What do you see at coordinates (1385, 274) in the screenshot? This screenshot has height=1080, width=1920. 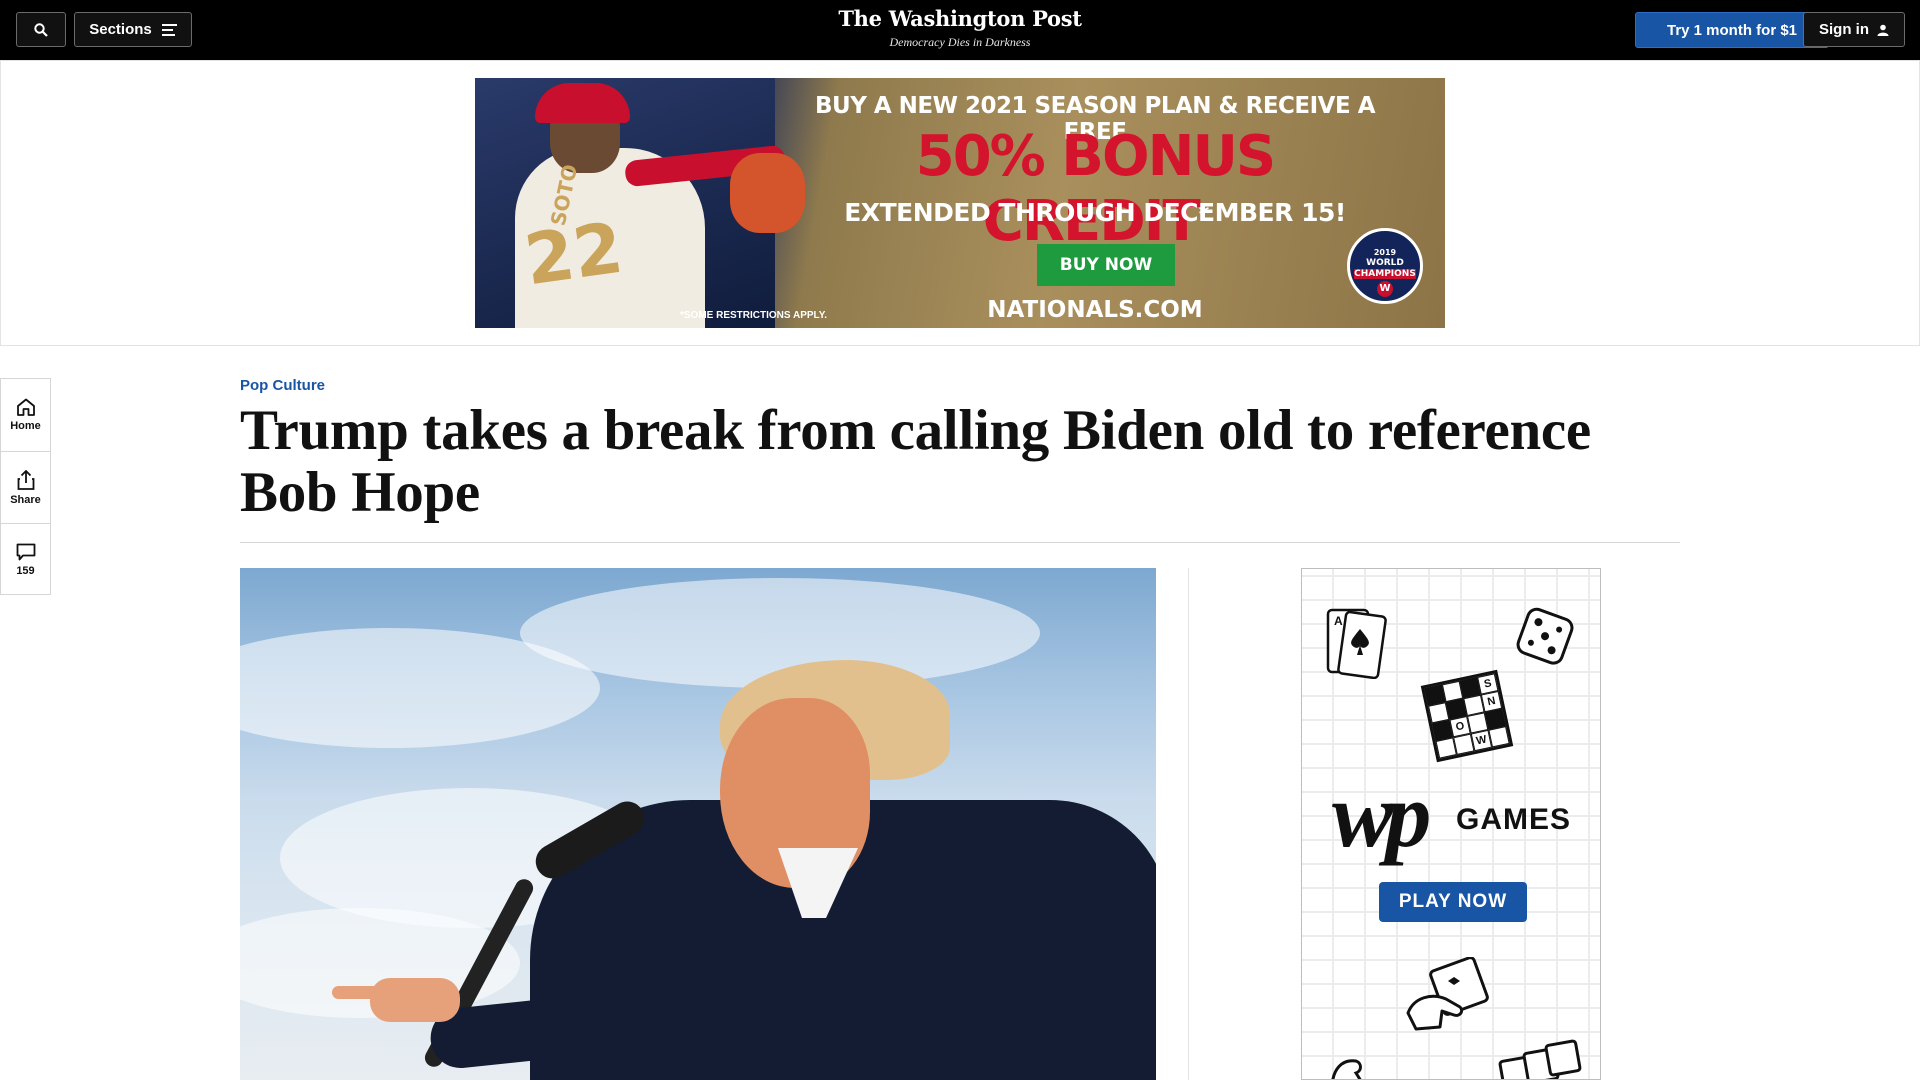 I see `badge-line-2: CHAMPIONS` at bounding box center [1385, 274].